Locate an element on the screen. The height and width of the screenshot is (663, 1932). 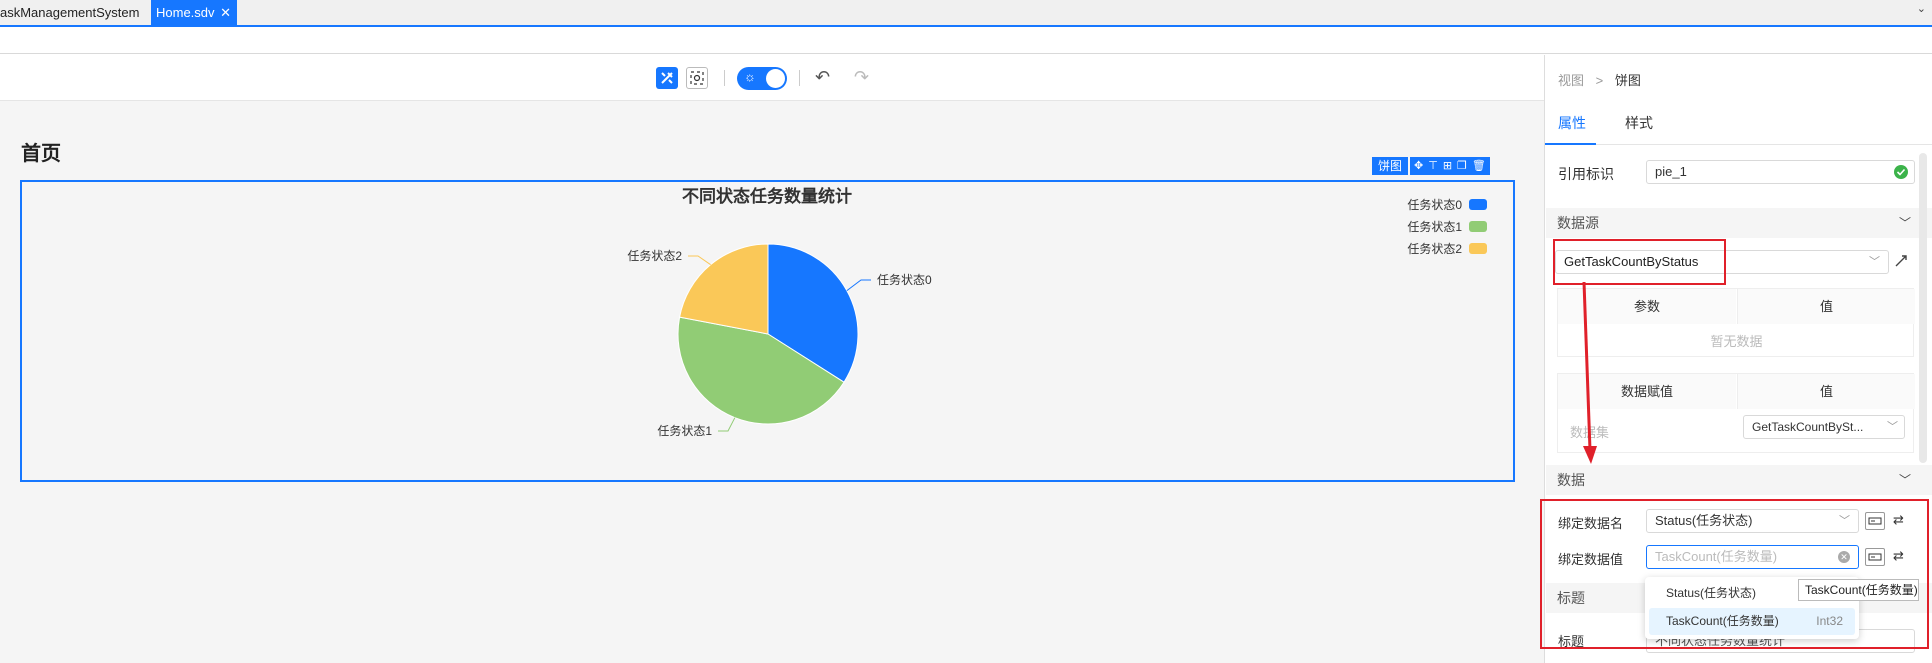
panel-tabs: 属性 样式 is located at coordinates (1738, 123).